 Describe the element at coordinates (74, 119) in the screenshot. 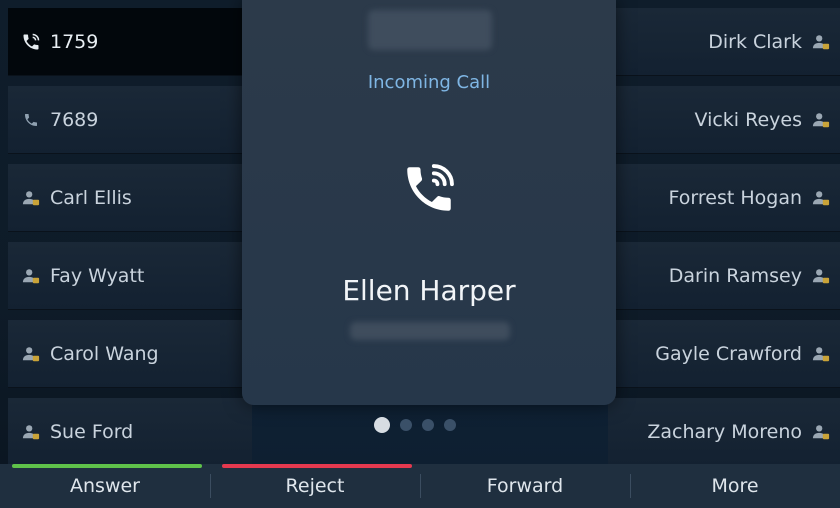

I see `line-key-label: 7689` at that location.